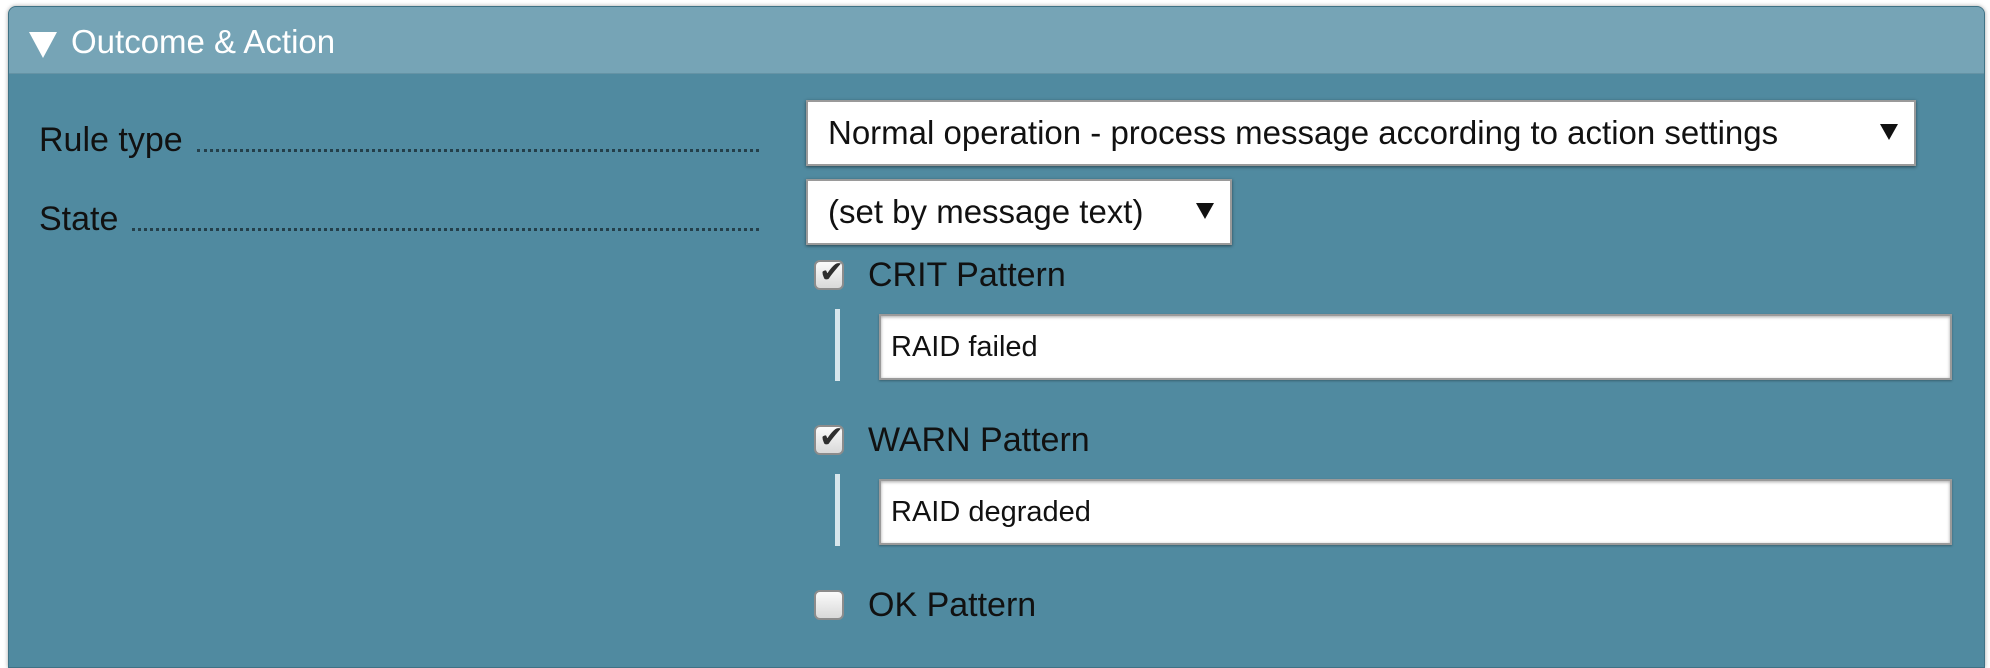 The image size is (1990, 668). What do you see at coordinates (399, 140) in the screenshot?
I see `rule-type-label-row: Rule type` at bounding box center [399, 140].